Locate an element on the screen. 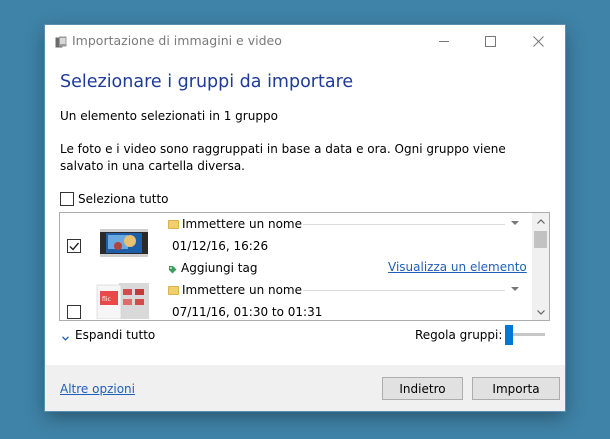 This screenshot has height=439, width=610. group-date: 01/12/16, 16:26 is located at coordinates (220, 246).